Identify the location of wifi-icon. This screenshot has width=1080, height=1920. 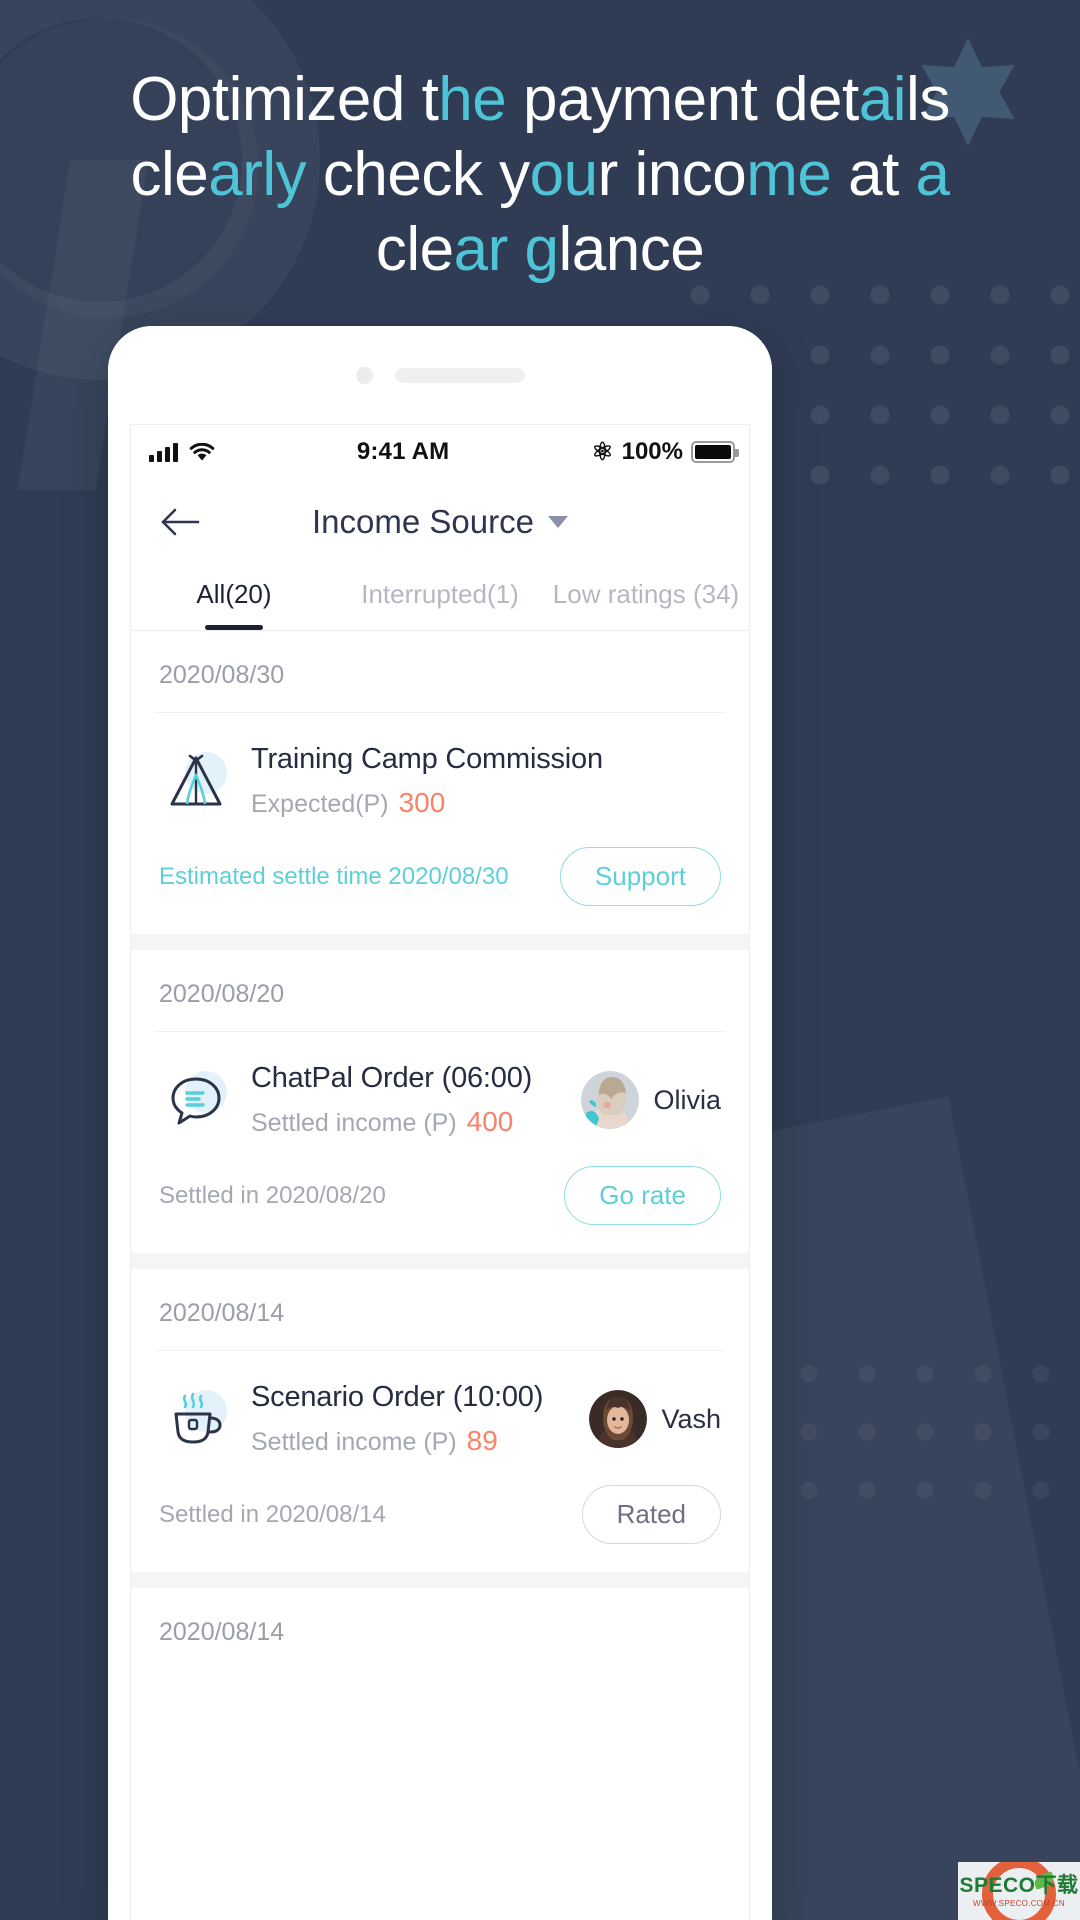
(202, 452).